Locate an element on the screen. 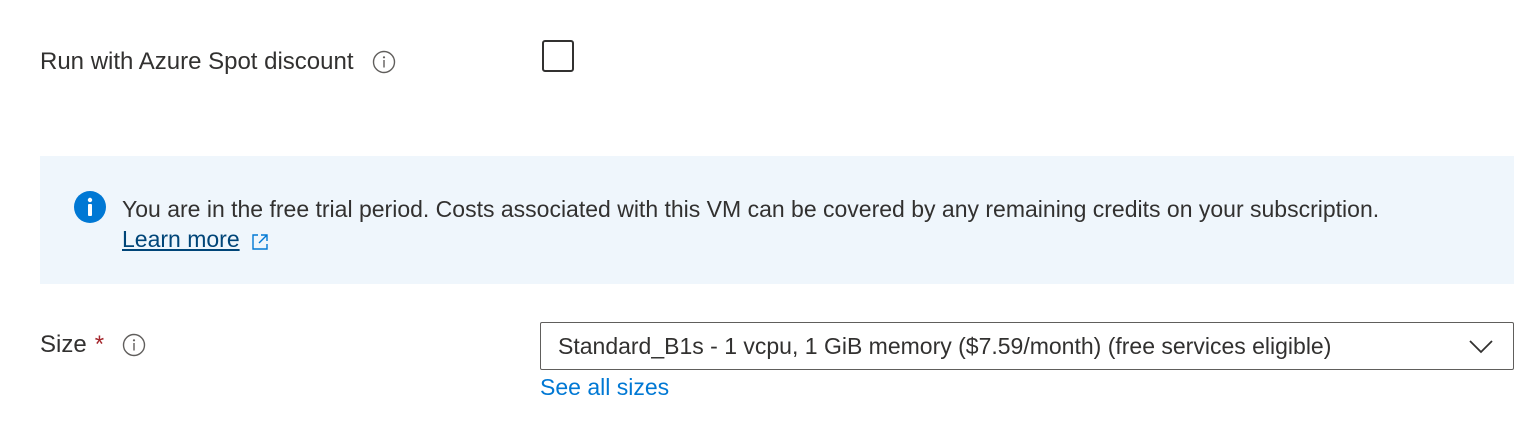 This screenshot has height=444, width=1534. external-link-icon is located at coordinates (260, 239).